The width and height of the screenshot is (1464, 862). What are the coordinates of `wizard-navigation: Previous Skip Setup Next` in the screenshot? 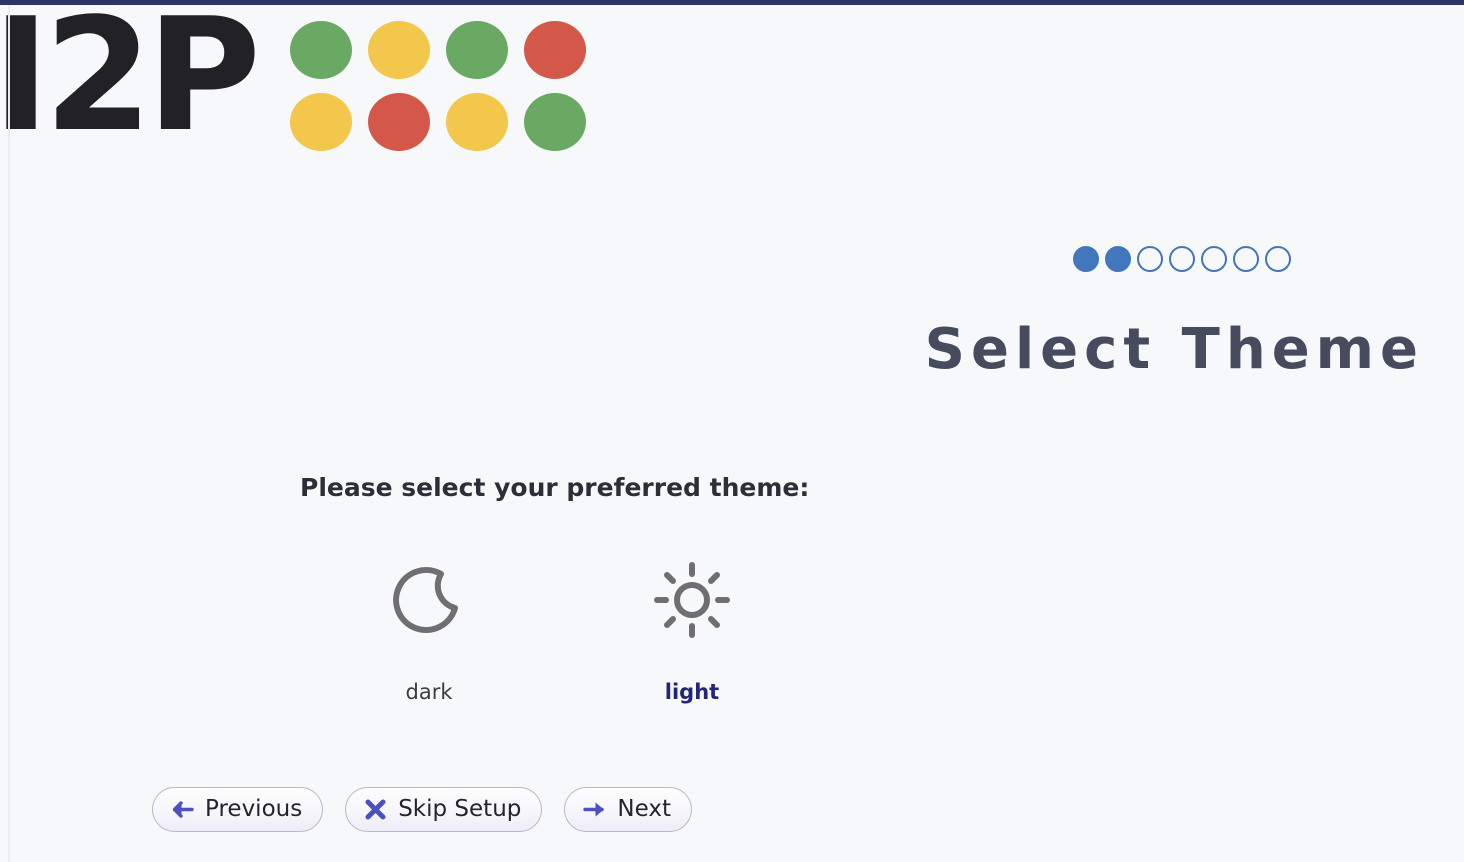 It's located at (422, 809).